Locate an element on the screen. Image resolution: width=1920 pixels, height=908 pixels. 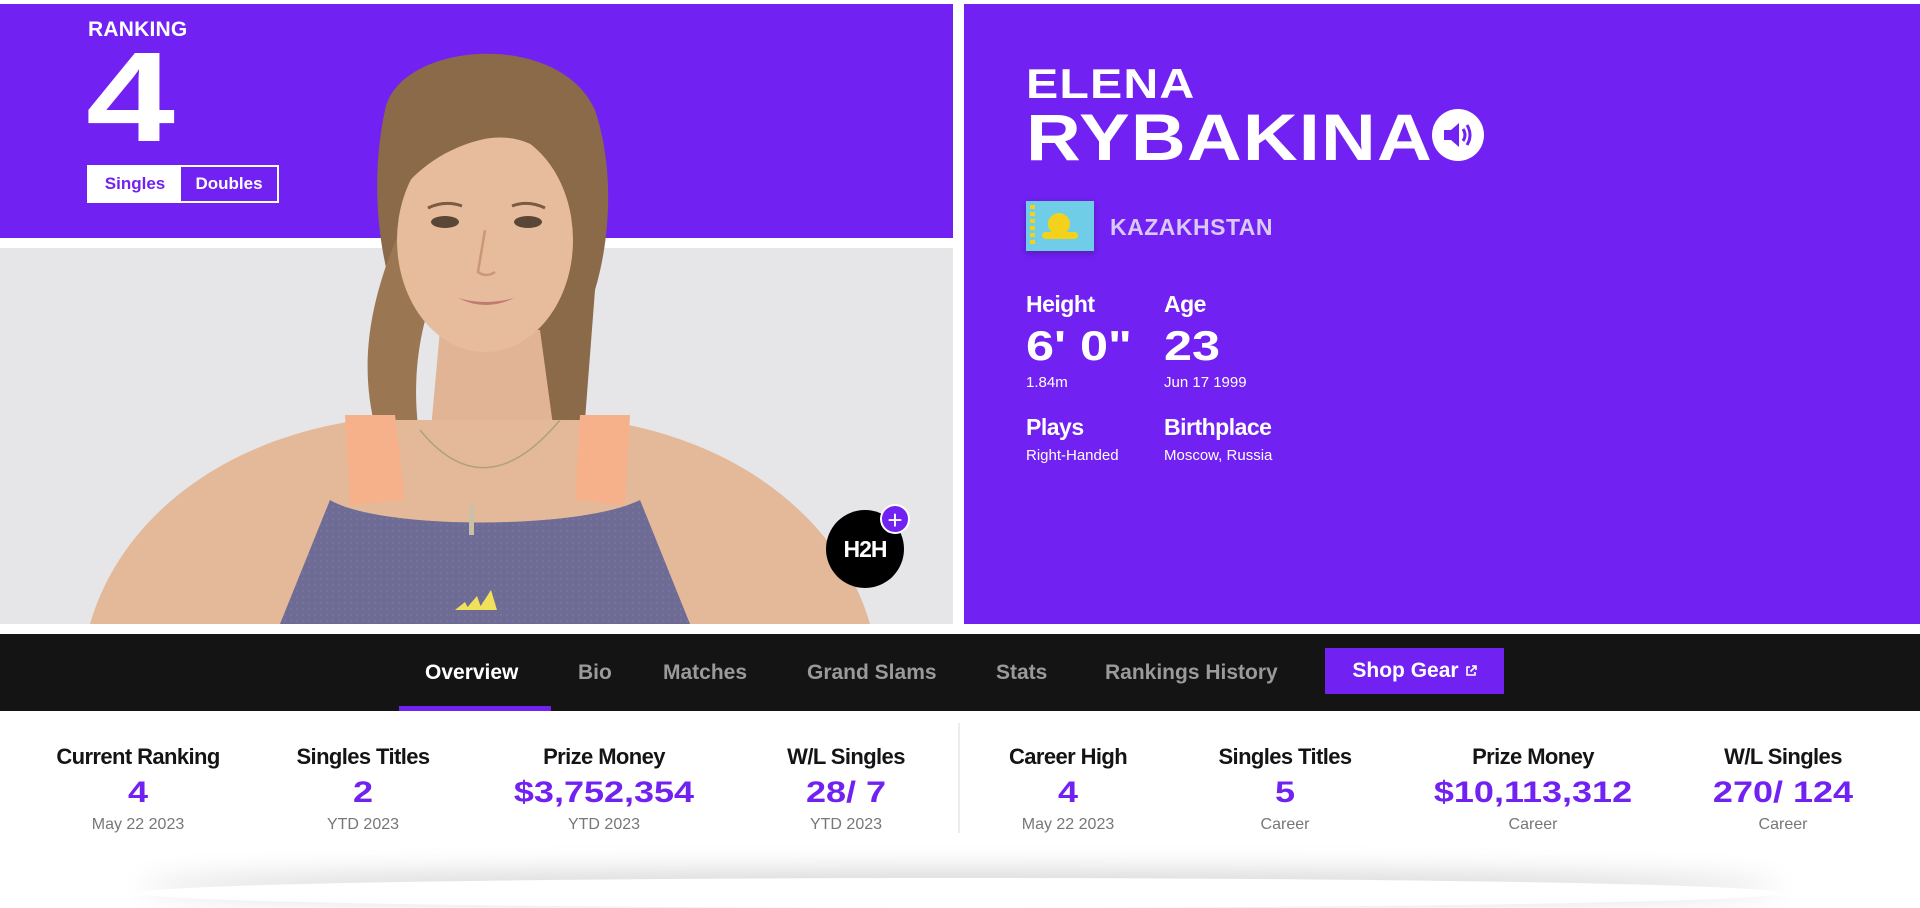
birthplace-value: Moscow, Russia is located at coordinates (1218, 455).